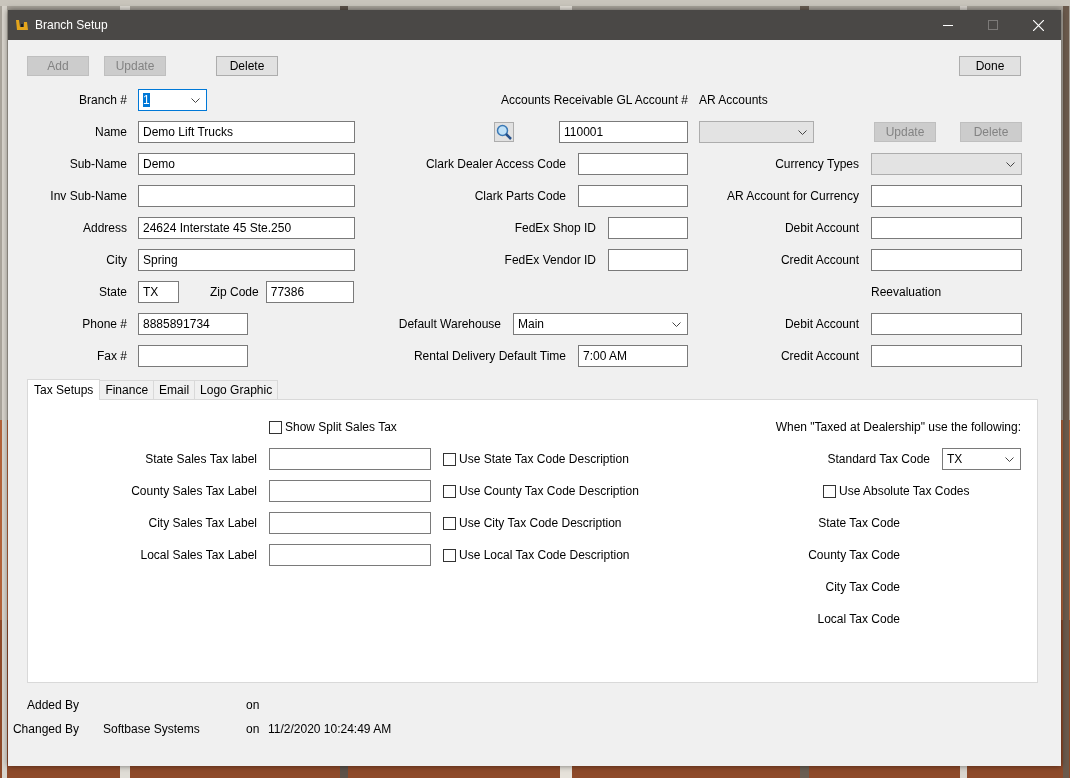 Image resolution: width=1070 pixels, height=778 pixels. I want to click on checkbox: Use County Tax Code Description, so click(541, 491).